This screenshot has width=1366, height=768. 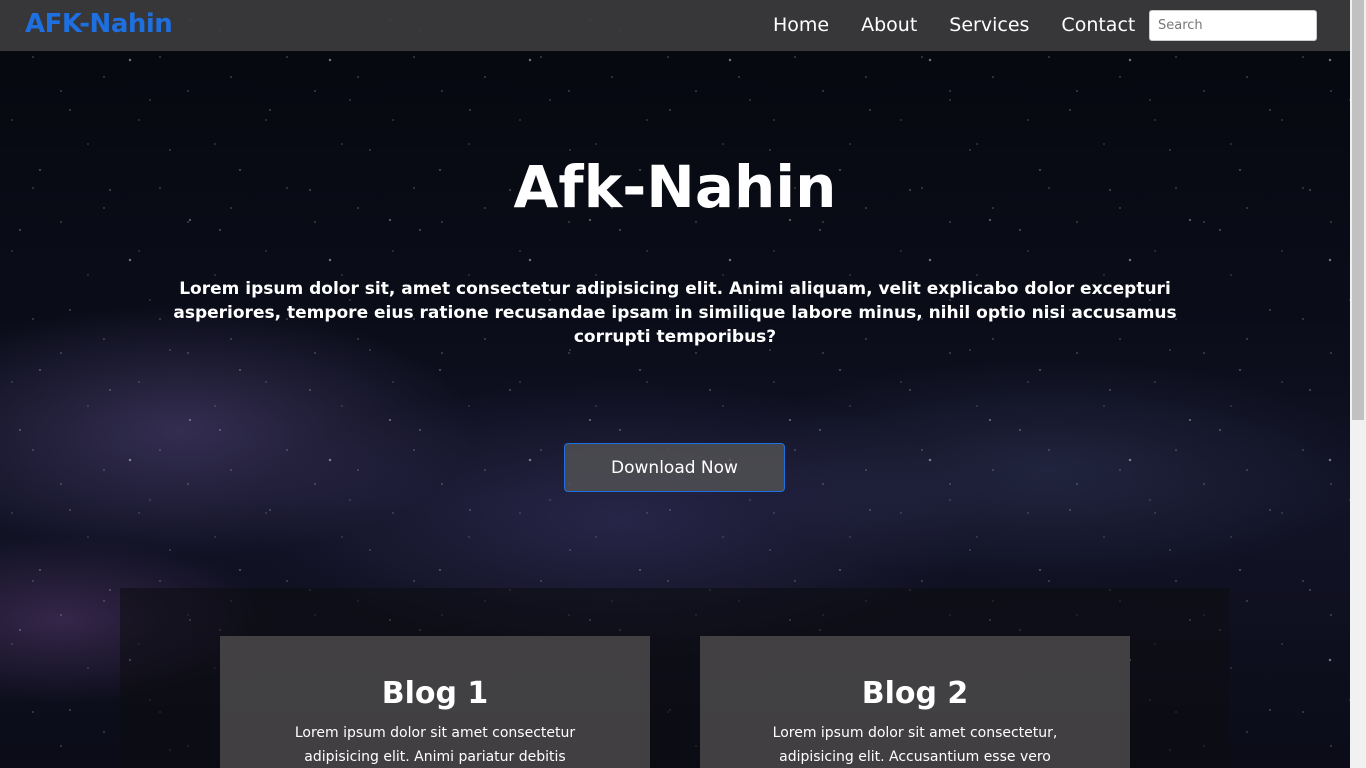 I want to click on nav-link-home: Home, so click(x=801, y=25).